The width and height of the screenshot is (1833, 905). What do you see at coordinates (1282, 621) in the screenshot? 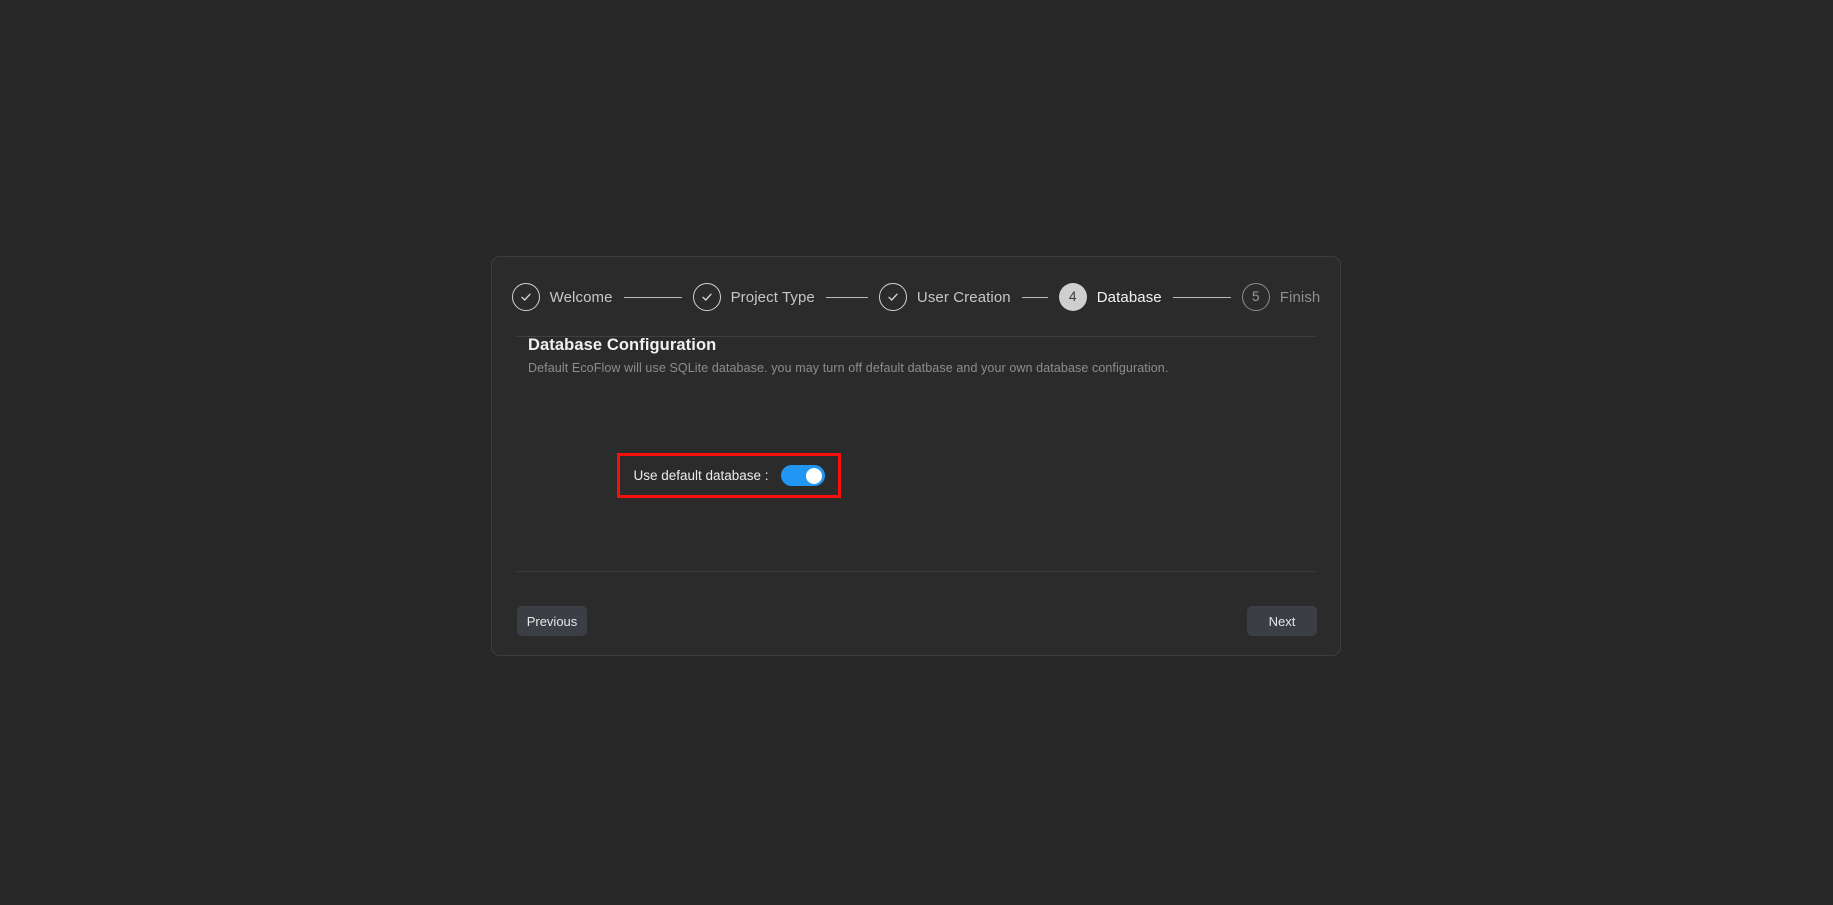
I see `next-button: Next` at bounding box center [1282, 621].